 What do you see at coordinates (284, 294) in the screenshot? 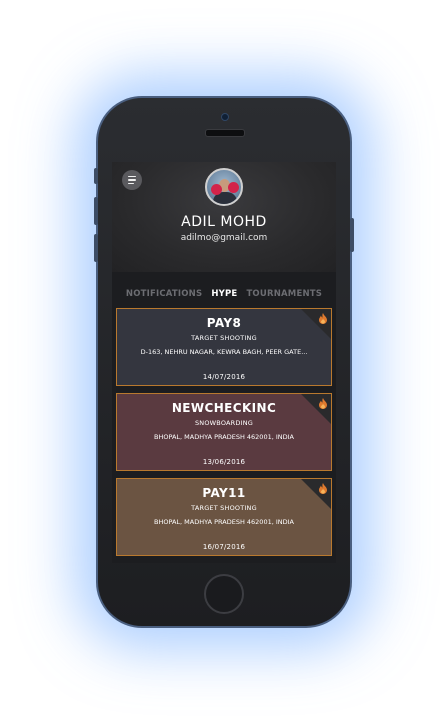
I see `tab-tournaments: TOURNAMENTS` at bounding box center [284, 294].